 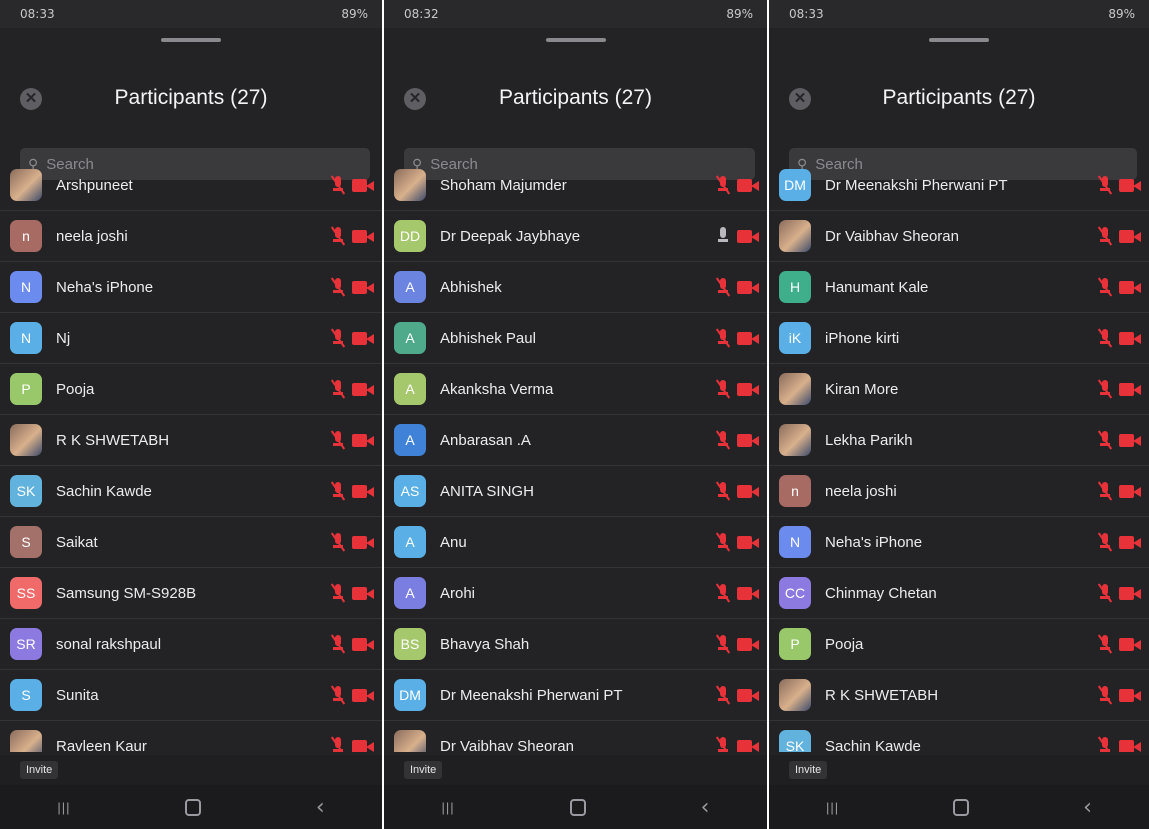 I want to click on participant-row: A Akanksha Verma, so click(x=575, y=389).